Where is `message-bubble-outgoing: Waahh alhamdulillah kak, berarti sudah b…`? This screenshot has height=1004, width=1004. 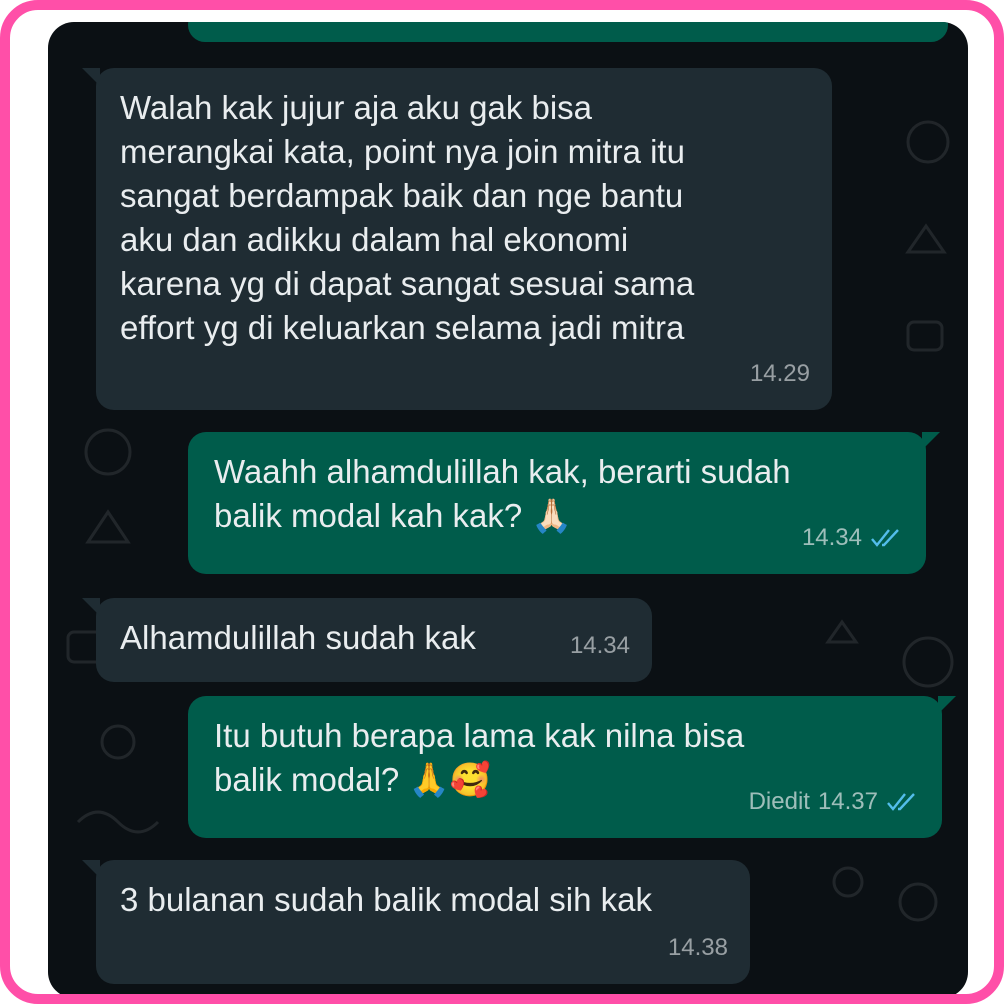
message-bubble-outgoing: Waahh alhamdulillah kak, berarti sudah b… is located at coordinates (564, 503).